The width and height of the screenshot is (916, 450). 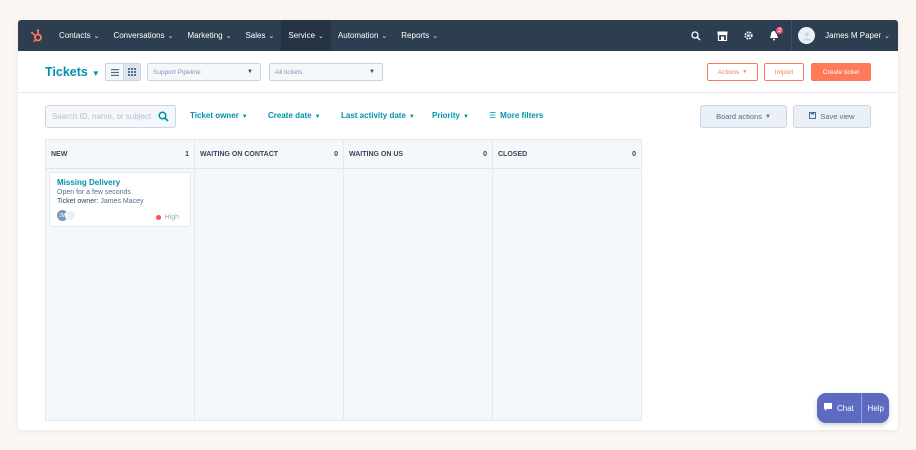 I want to click on filter-priority: Priority ▼, so click(x=450, y=115).